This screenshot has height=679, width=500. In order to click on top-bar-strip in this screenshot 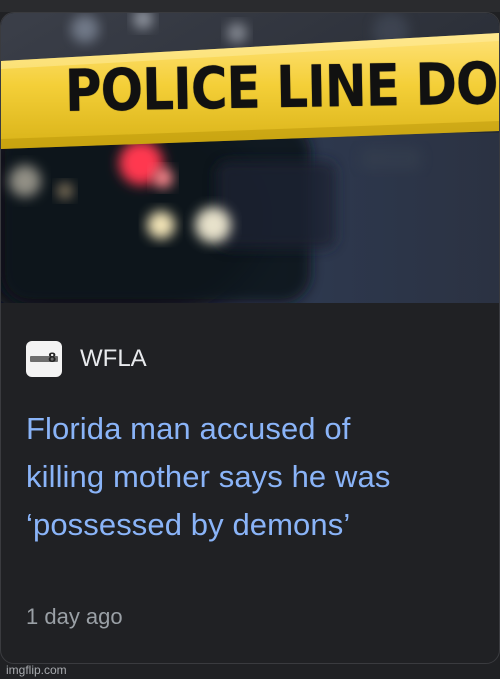, I will do `click(250, 6)`.